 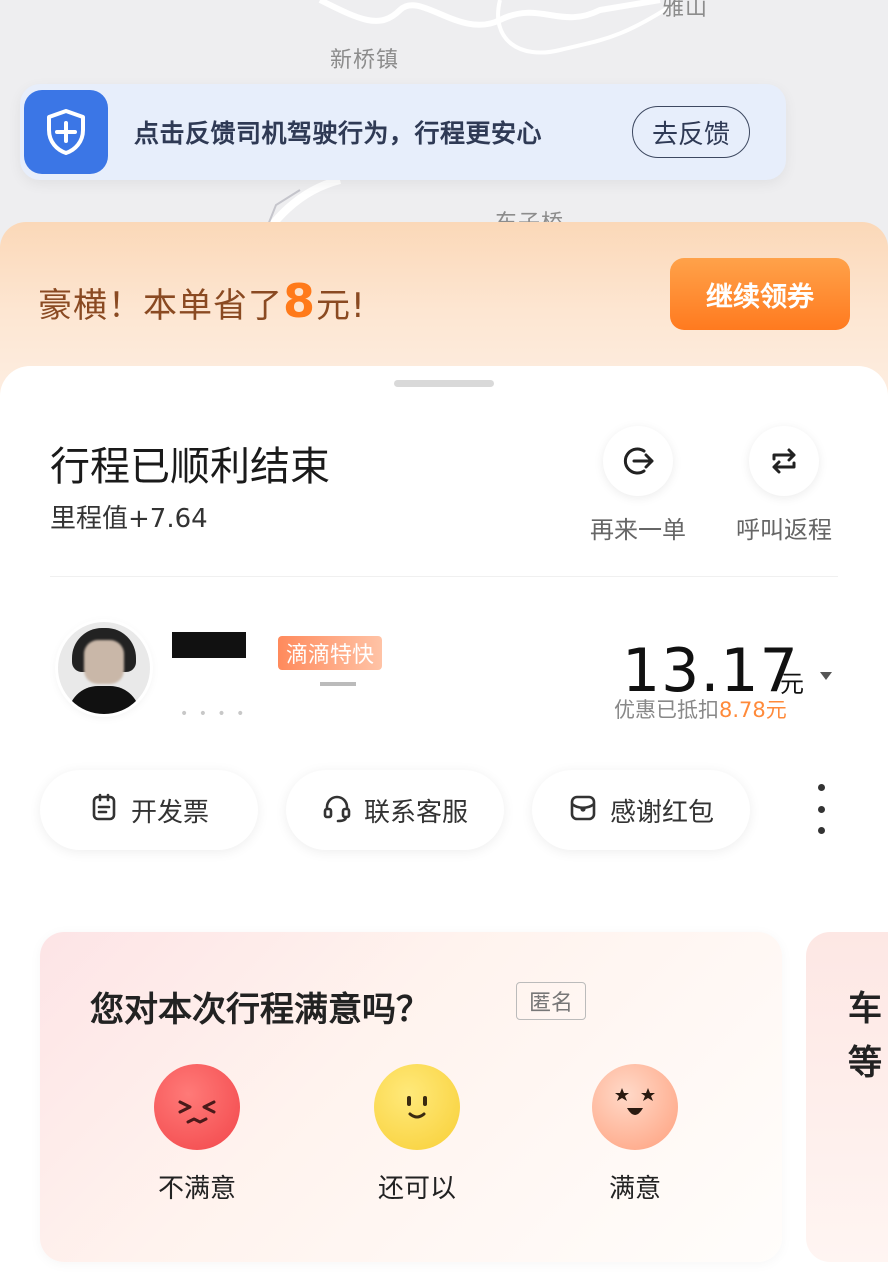 I want to click on red-envelope-label: 感谢红包, so click(x=661, y=812).